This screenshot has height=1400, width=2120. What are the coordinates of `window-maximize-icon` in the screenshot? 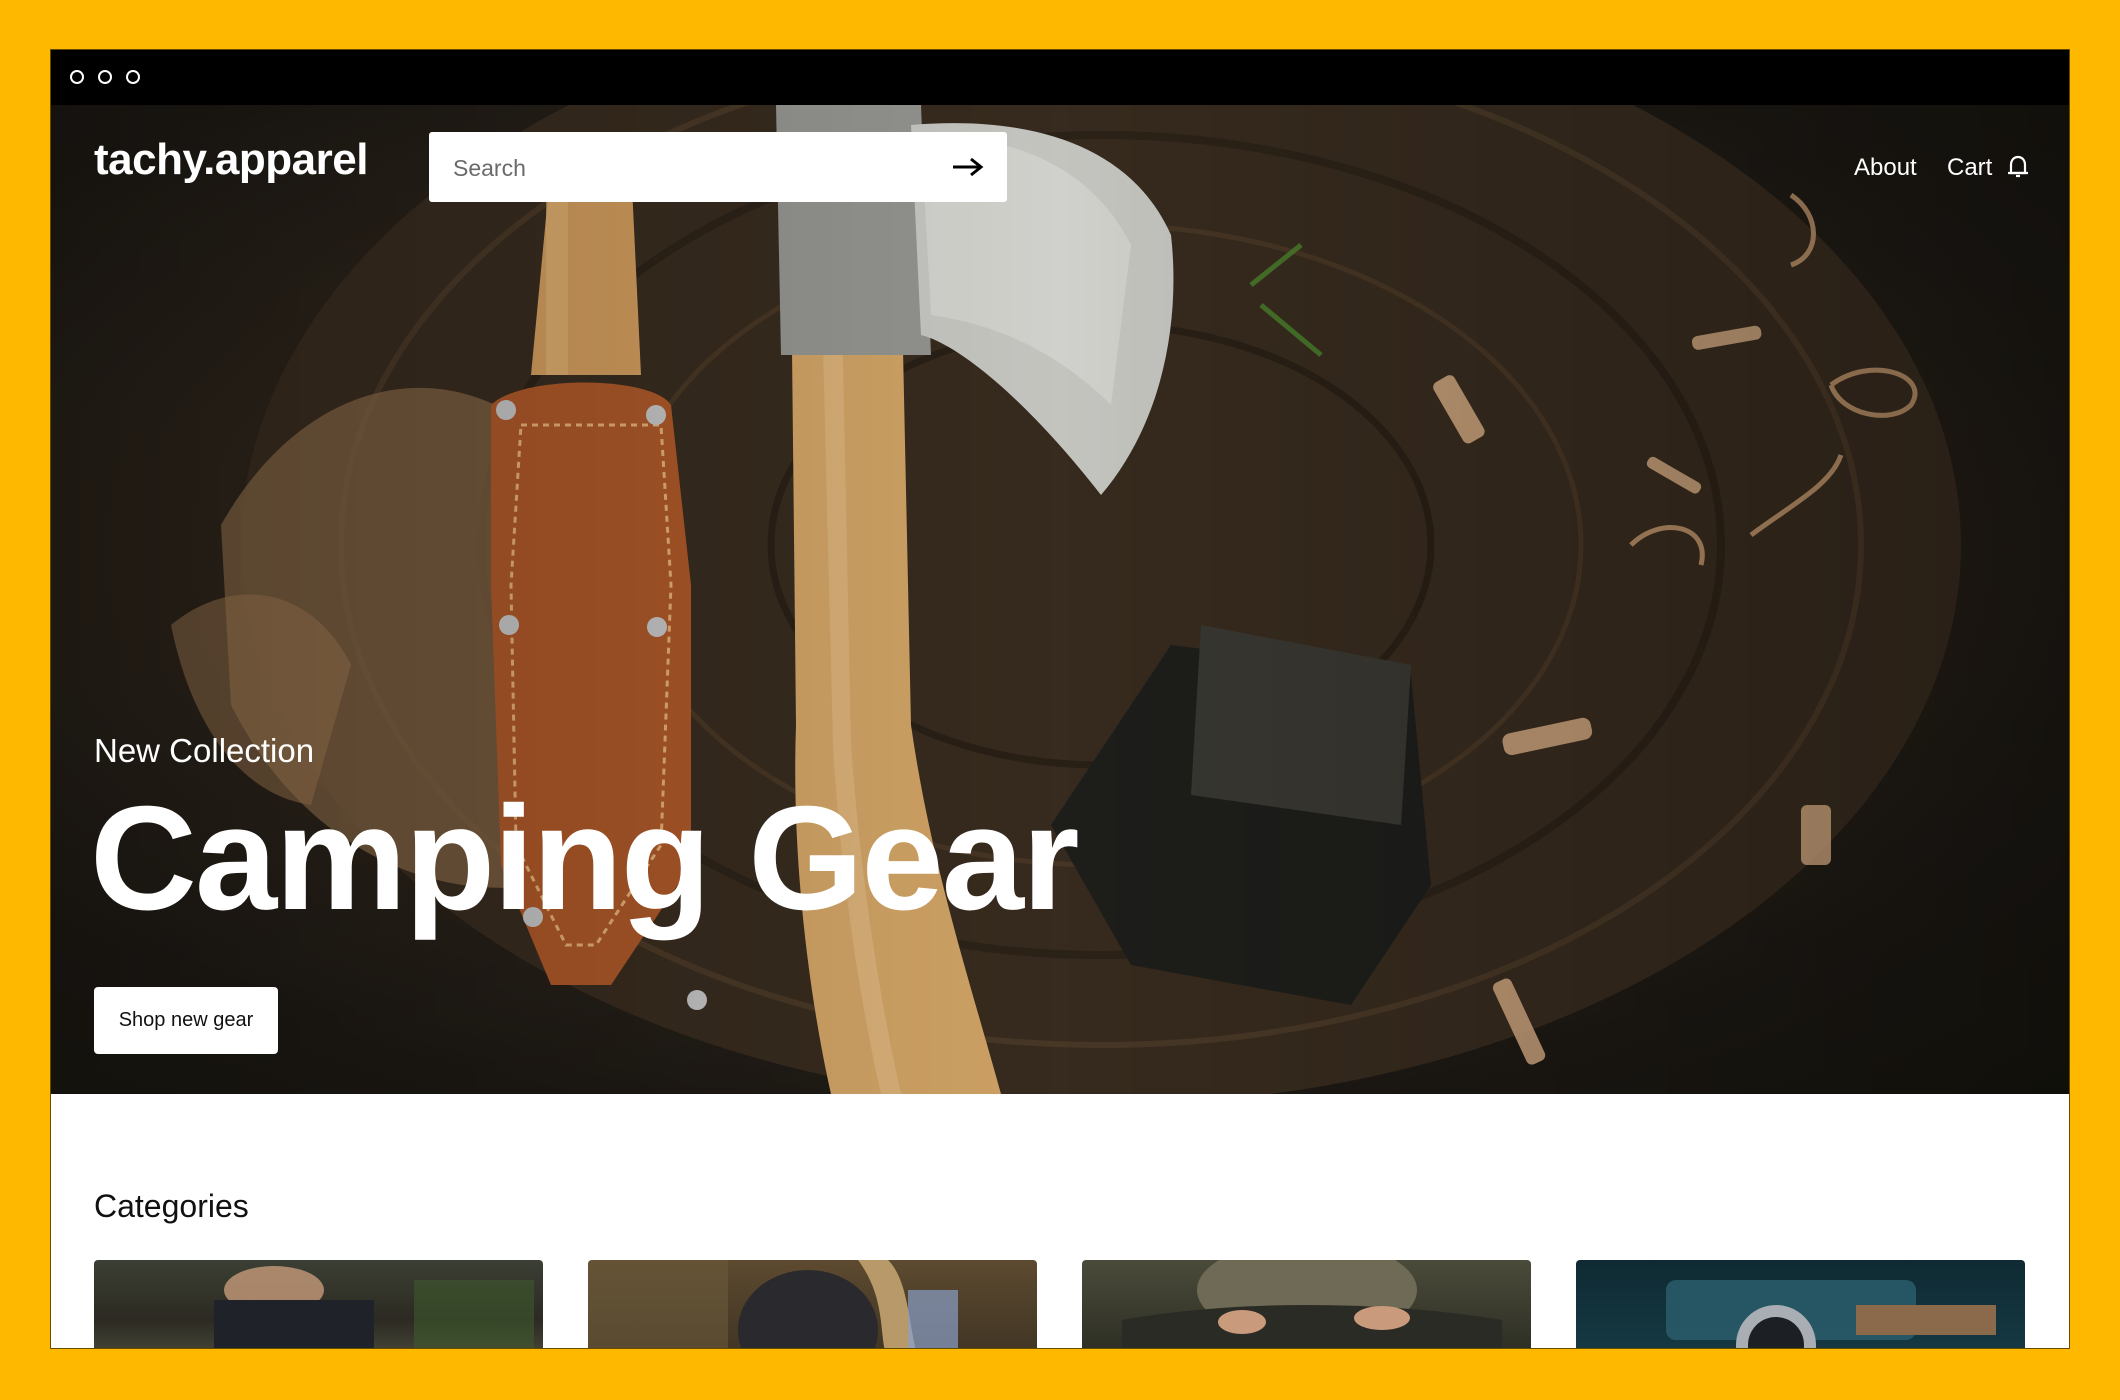 It's located at (133, 77).